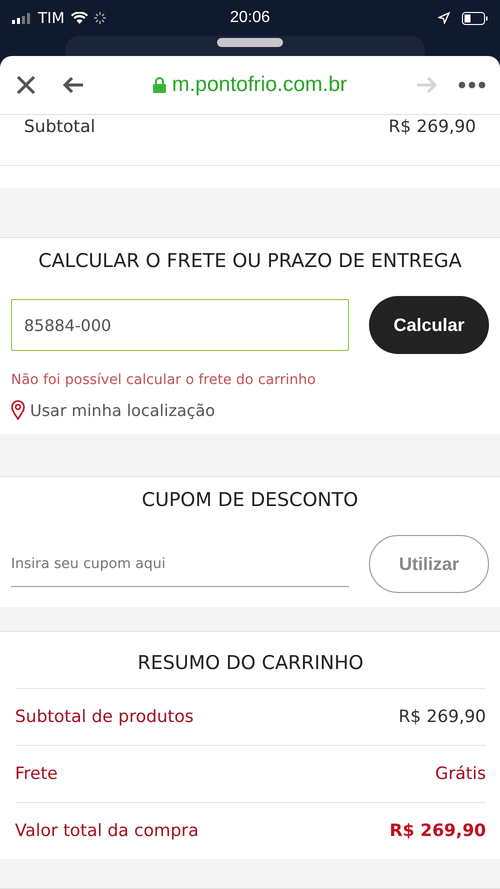 Image resolution: width=500 pixels, height=889 pixels. Describe the element at coordinates (427, 85) in the screenshot. I see `forward-arrow-icon` at that location.